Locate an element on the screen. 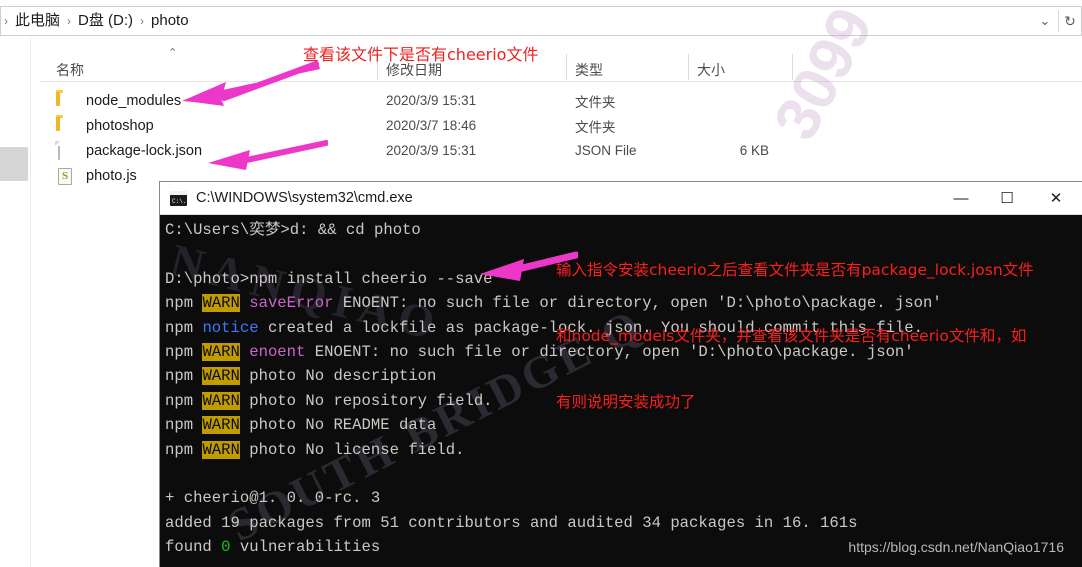 Image resolution: width=1082 pixels, height=567 pixels. close-button: ✕ is located at coordinates (1056, 198).